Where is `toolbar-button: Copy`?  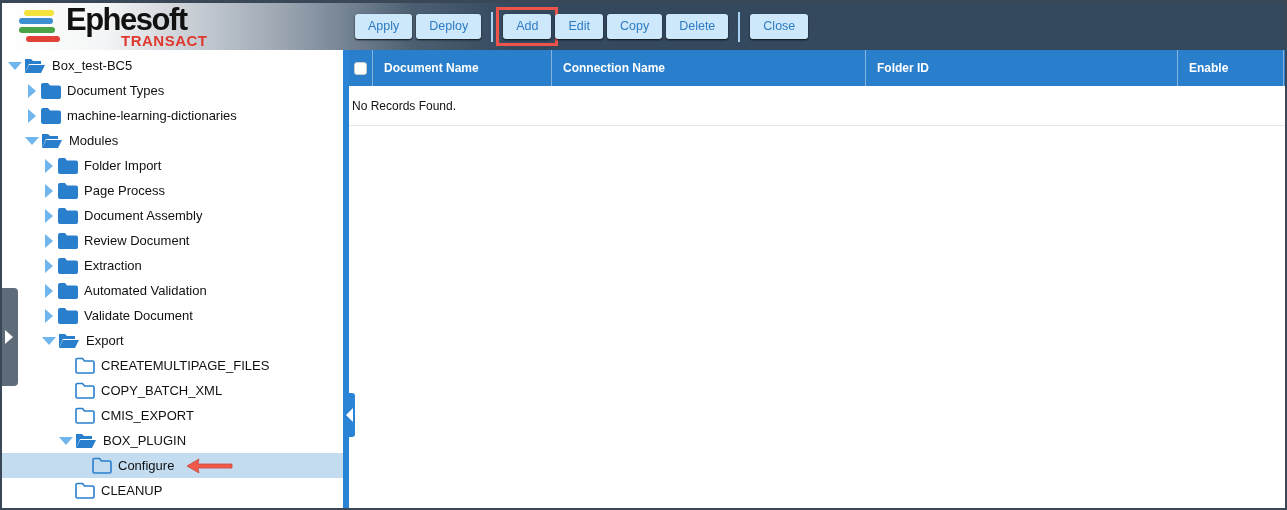 toolbar-button: Copy is located at coordinates (635, 26).